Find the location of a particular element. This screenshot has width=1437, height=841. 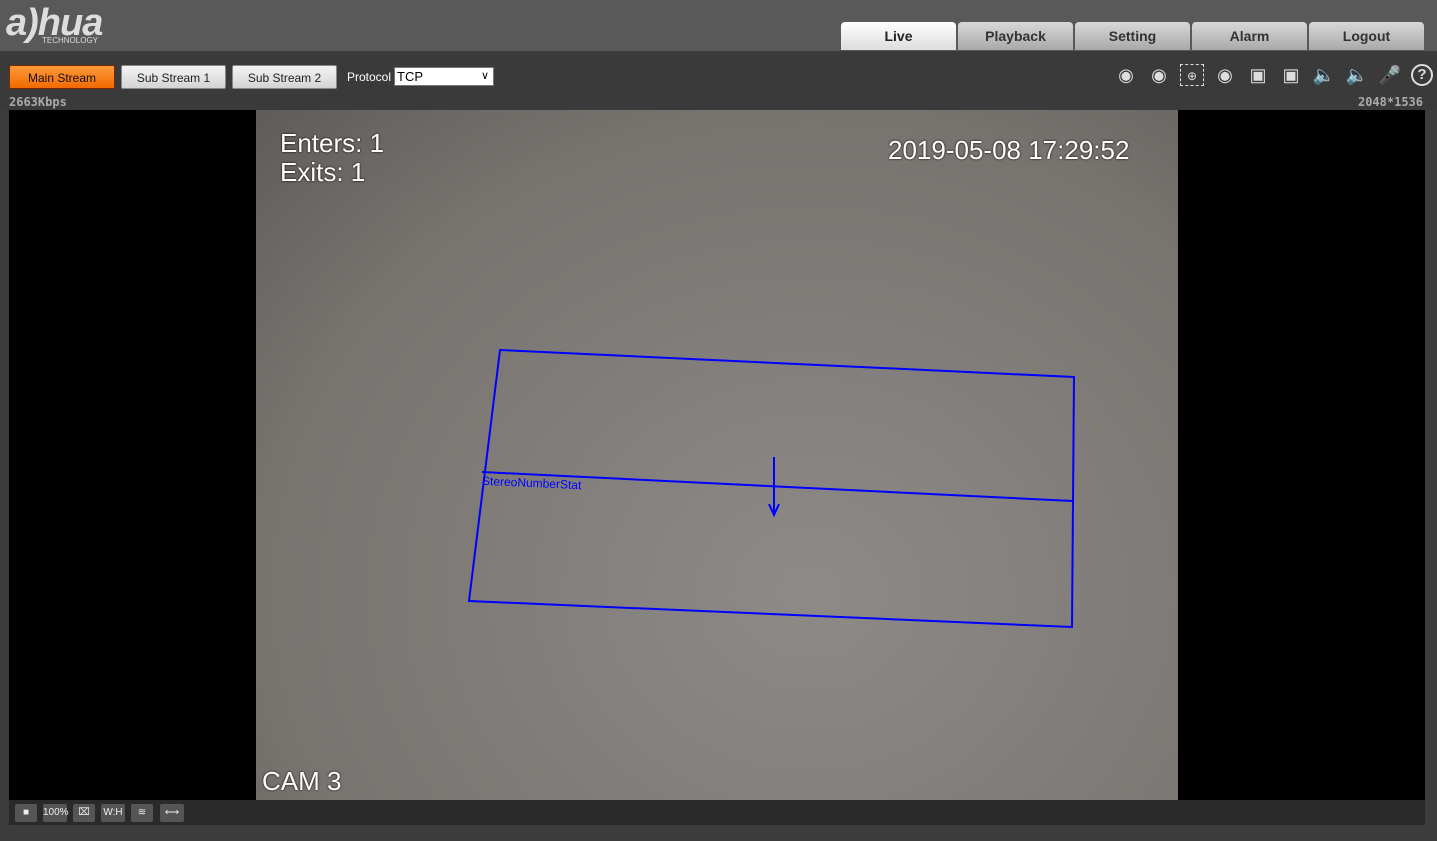

triple-snapshot-icon: ▣ is located at coordinates (1258, 75).